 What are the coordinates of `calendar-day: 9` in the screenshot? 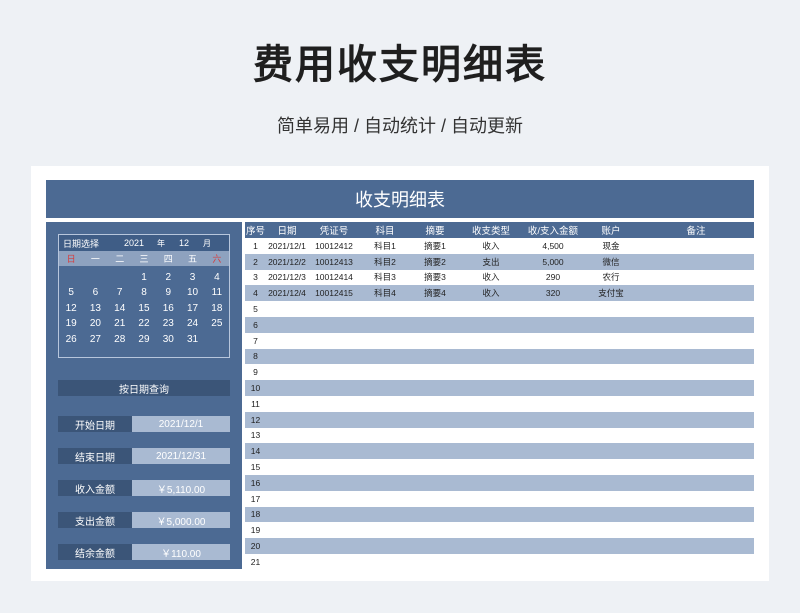 It's located at (168, 292).